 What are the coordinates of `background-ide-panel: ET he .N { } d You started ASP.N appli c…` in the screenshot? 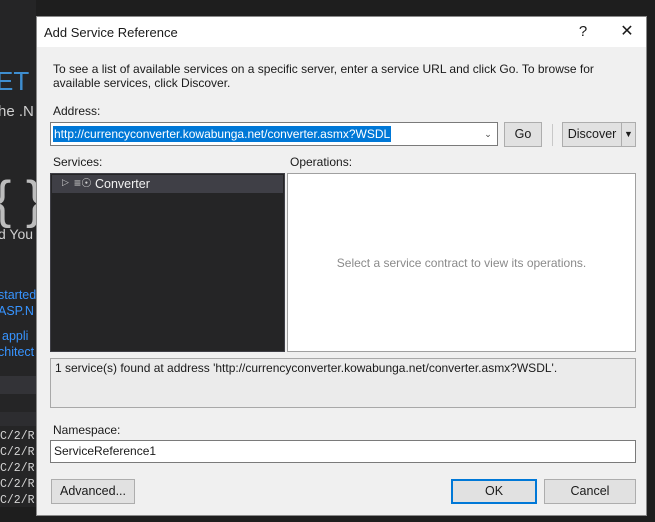 It's located at (18, 261).